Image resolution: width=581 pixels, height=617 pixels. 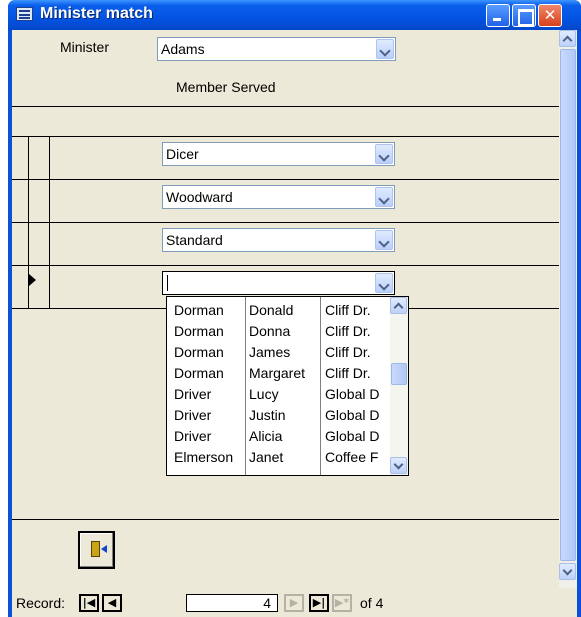 I want to click on next-record-button: ▶, so click(x=294, y=603).